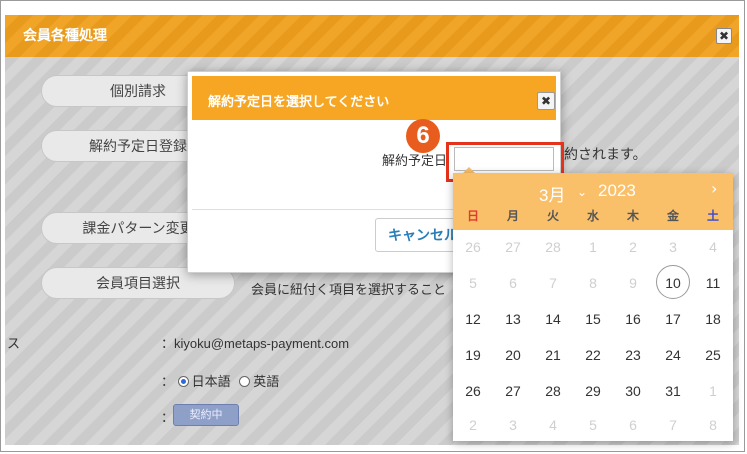  I want to click on calendar-day: 25, so click(713, 355).